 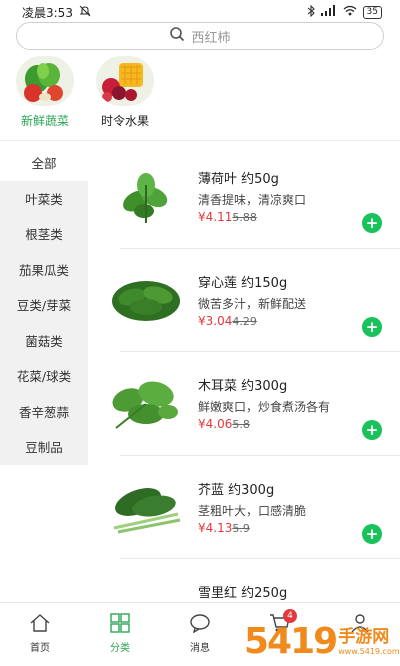 I want to click on nav-category: 分类, so click(x=120, y=634).